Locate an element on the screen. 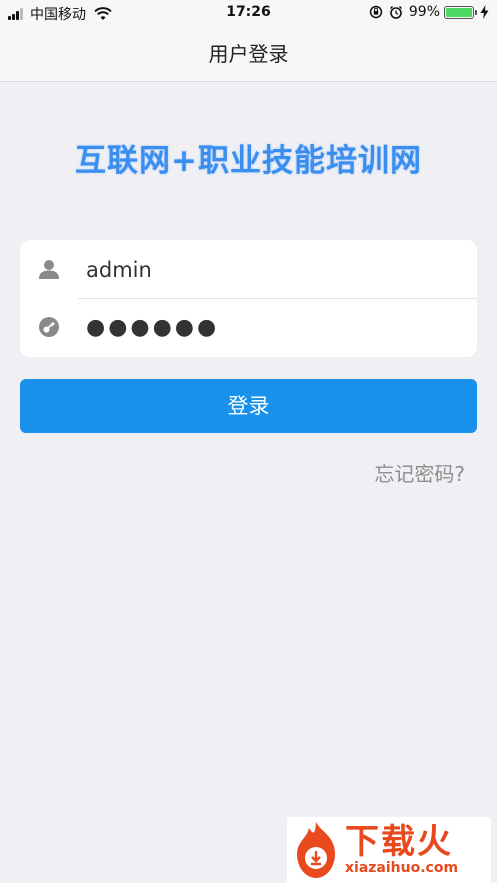 This screenshot has width=497, height=883. watermark-en: xiazaihuo.com is located at coordinates (402, 868).